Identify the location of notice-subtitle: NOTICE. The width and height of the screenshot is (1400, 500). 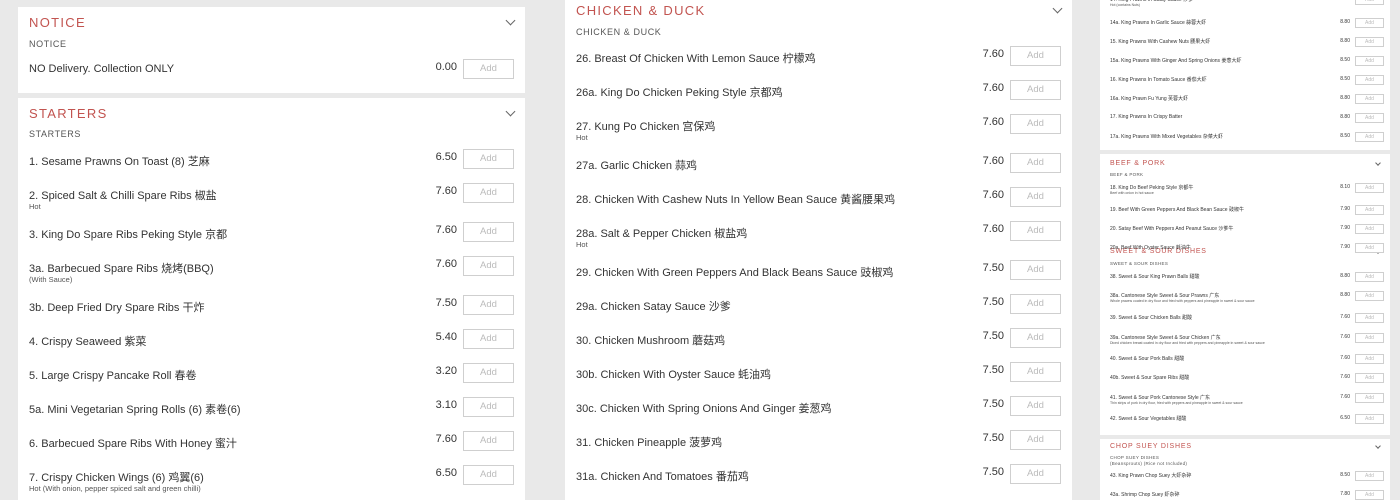
(48, 44).